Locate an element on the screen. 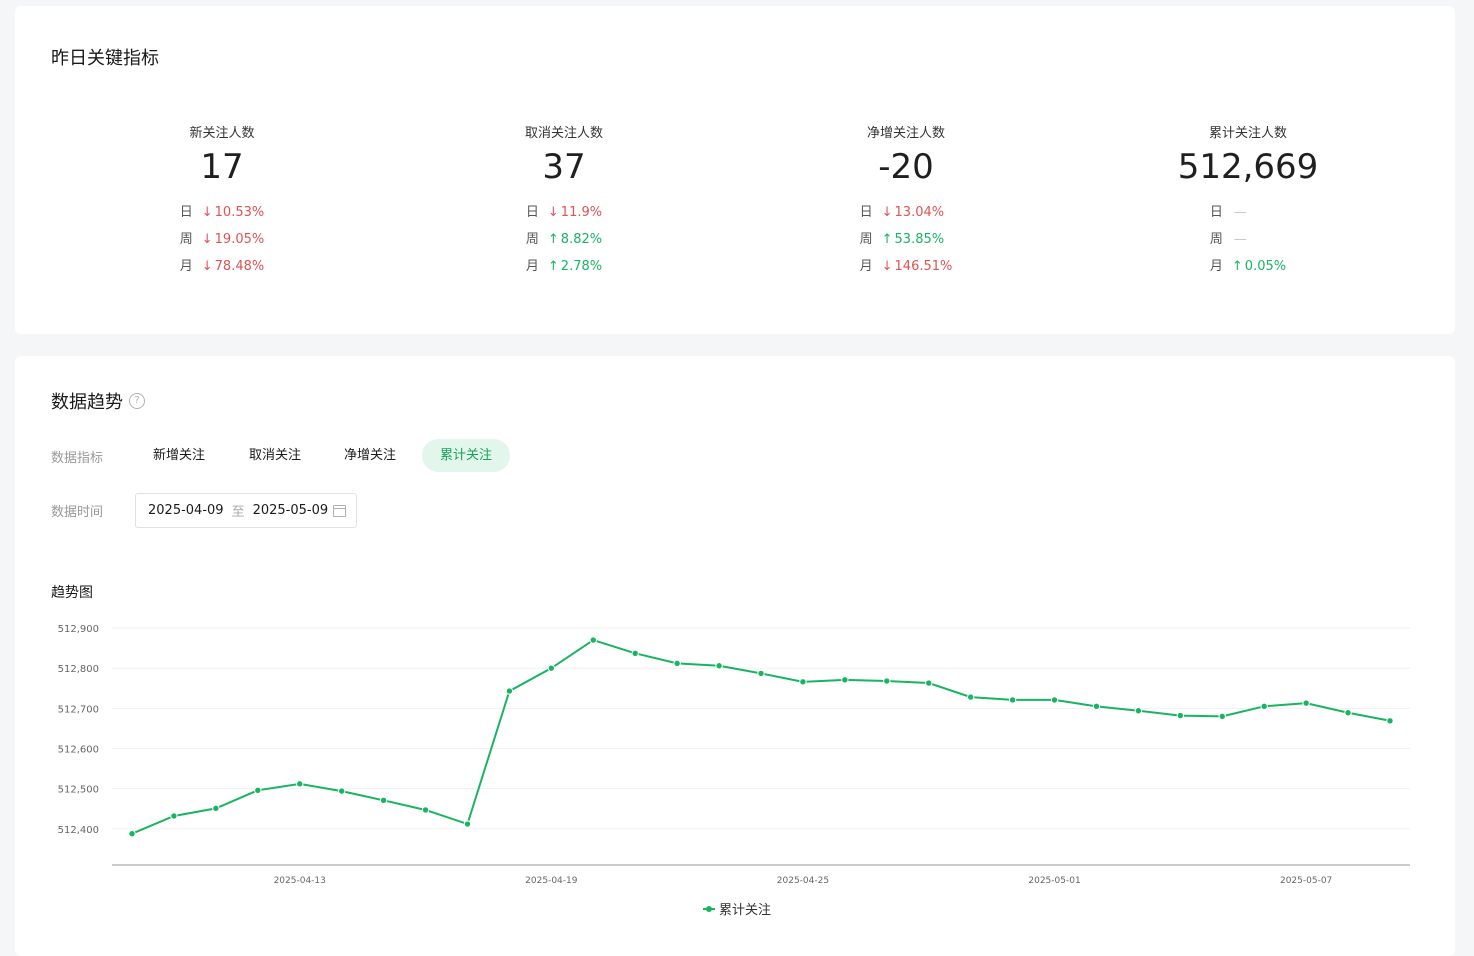  tab-unfollow: 取消关注 is located at coordinates (275, 455).